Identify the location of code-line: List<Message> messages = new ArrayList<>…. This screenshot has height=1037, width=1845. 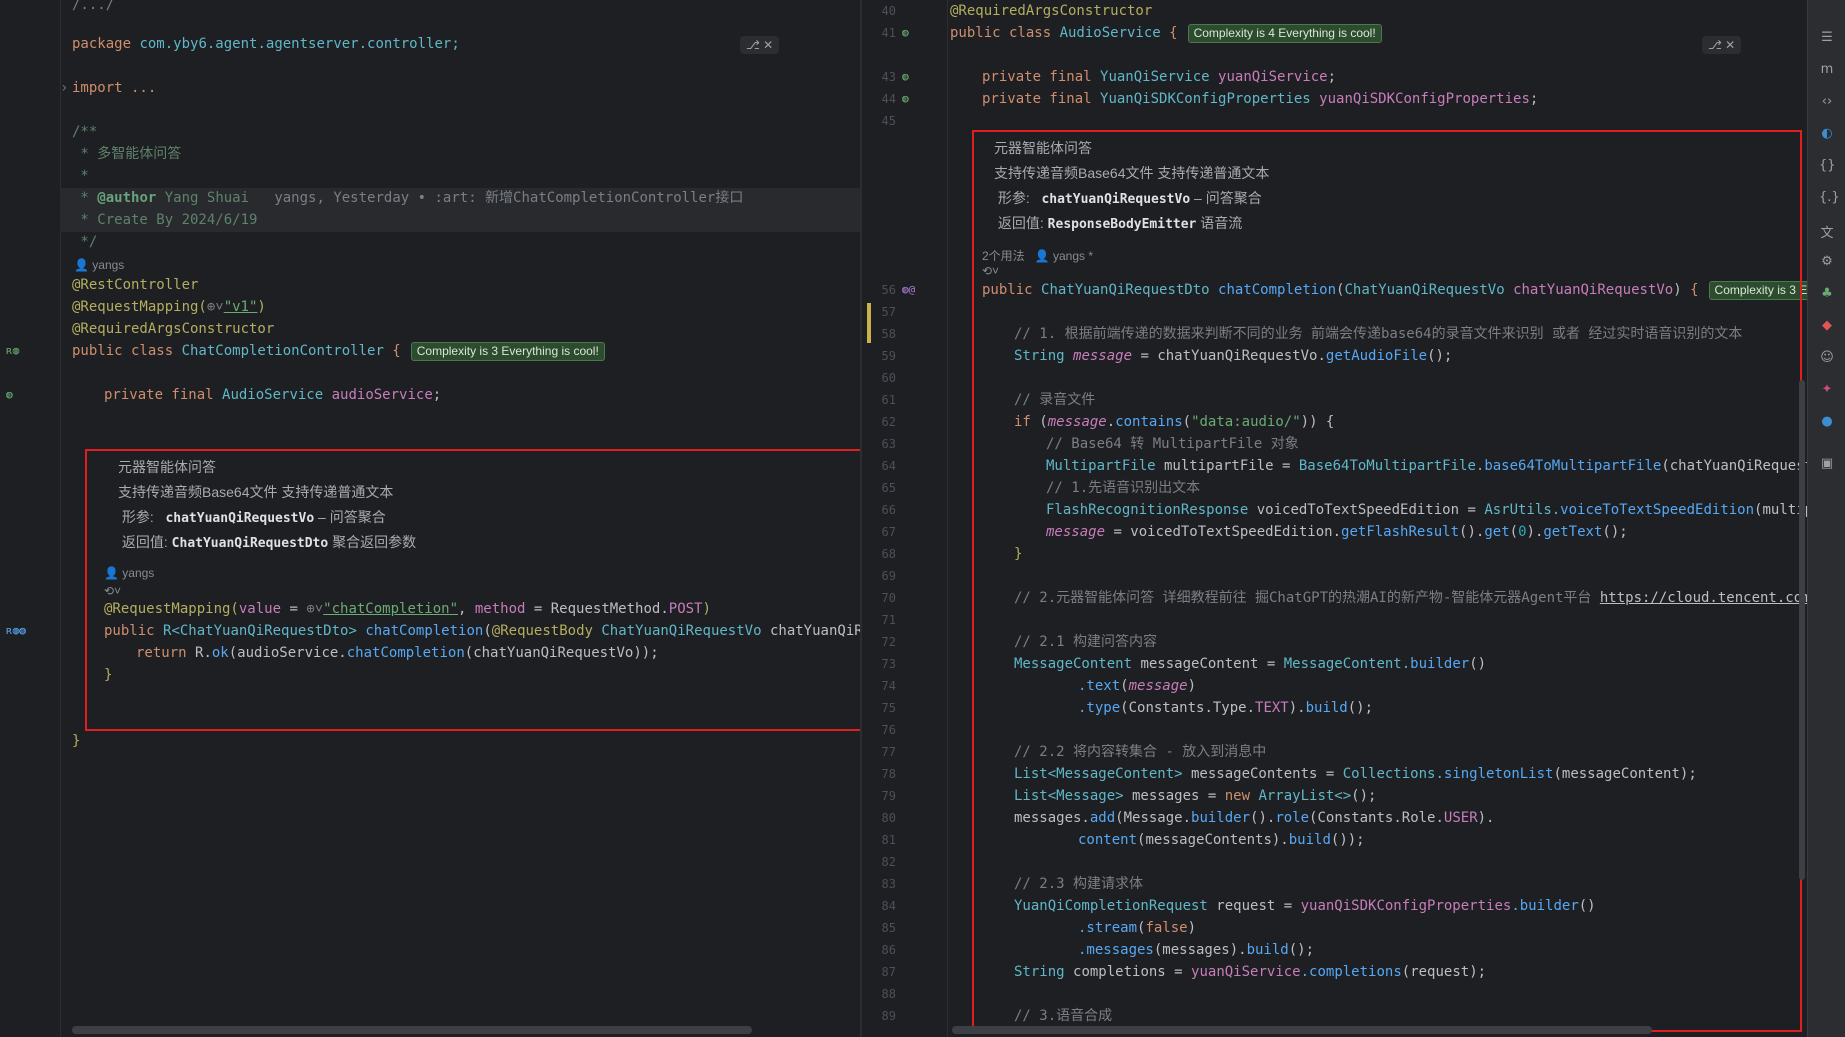
(1195, 796).